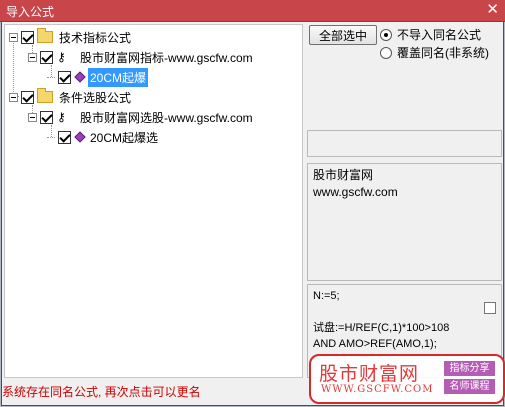 The height and width of the screenshot is (407, 505). Describe the element at coordinates (490, 308) in the screenshot. I see `code-checkbox` at that location.